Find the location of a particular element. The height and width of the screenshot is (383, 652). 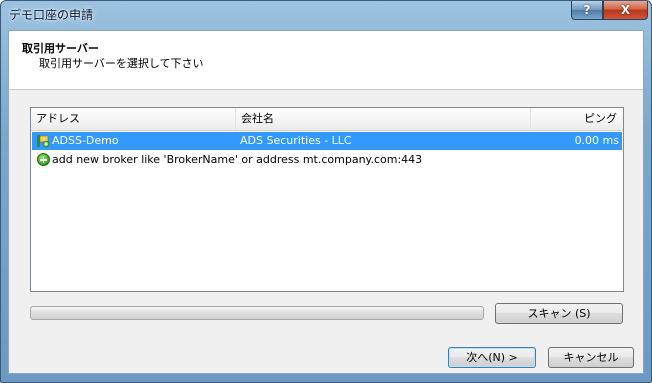

header-title: 取引用サーバー is located at coordinates (60, 48).